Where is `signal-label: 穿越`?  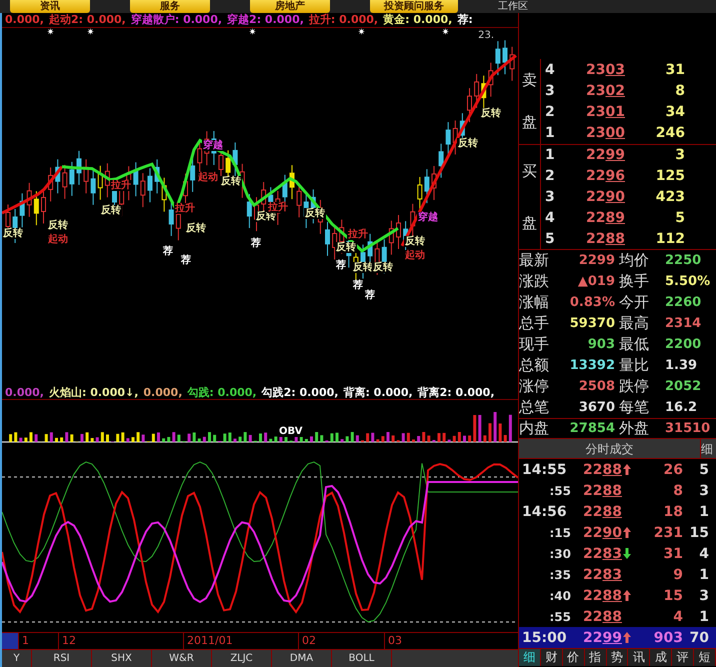 signal-label: 穿越 is located at coordinates (428, 217).